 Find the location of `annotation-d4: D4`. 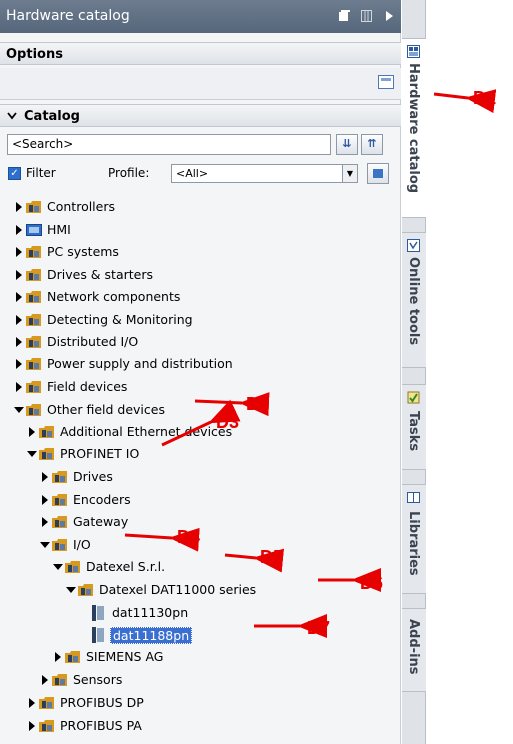

annotation-d4: D4 is located at coordinates (189, 537).